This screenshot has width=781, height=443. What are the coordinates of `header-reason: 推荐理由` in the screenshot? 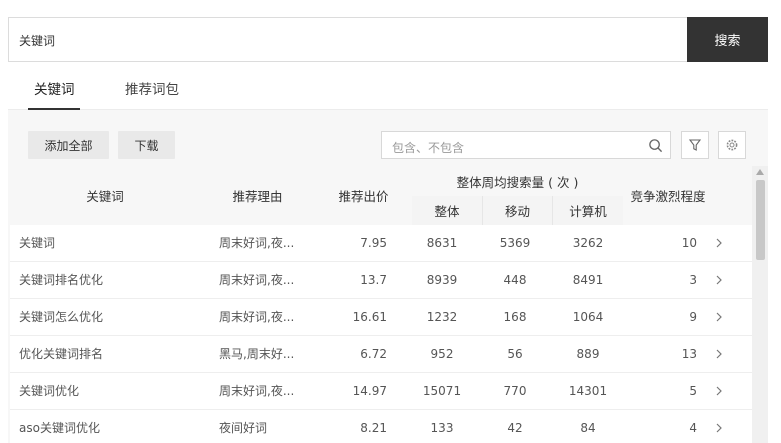 It's located at (257, 195).